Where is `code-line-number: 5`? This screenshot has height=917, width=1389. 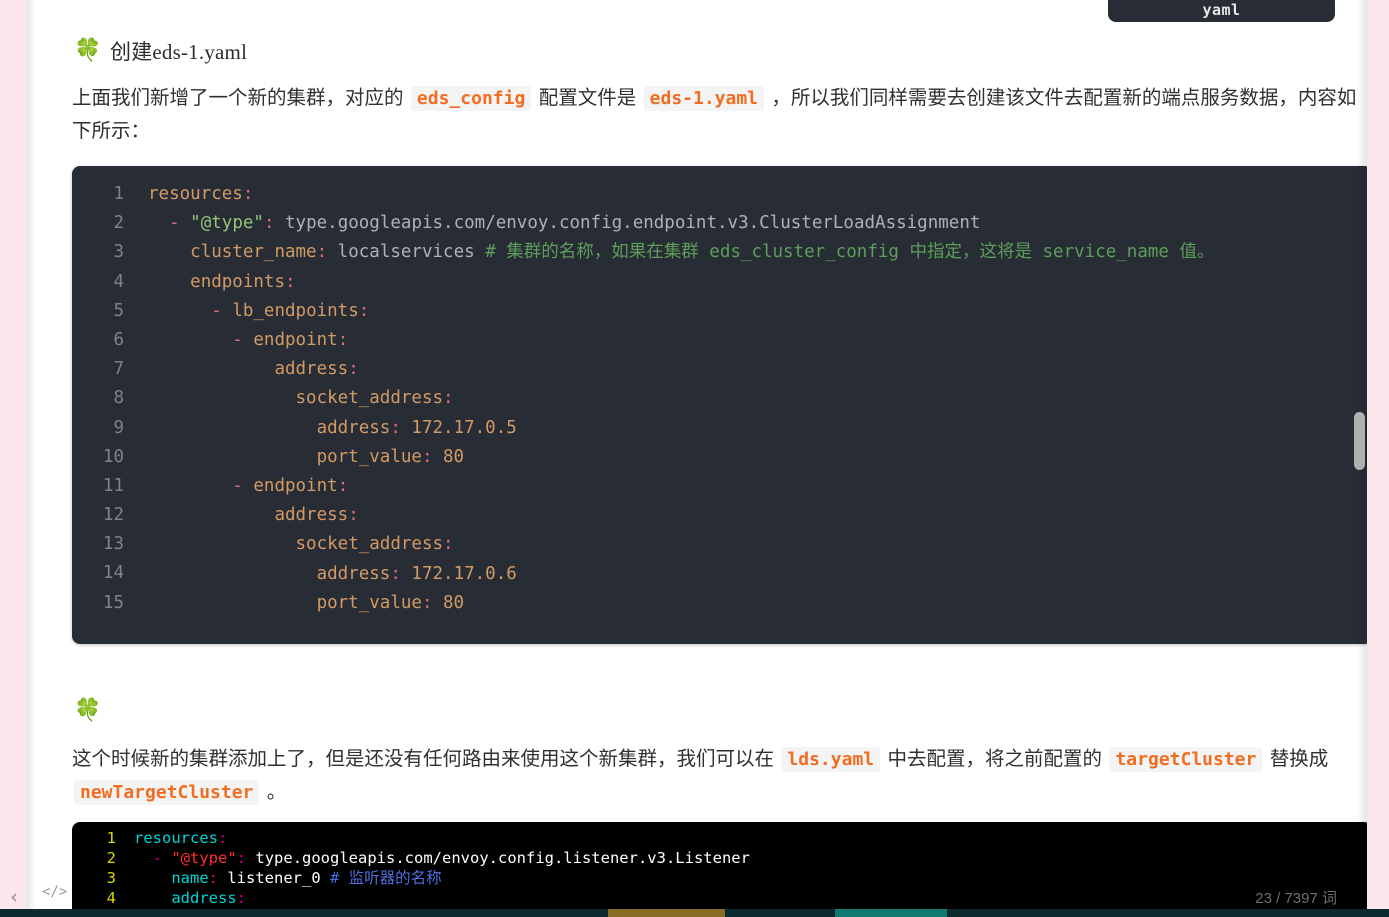 code-line-number: 5 is located at coordinates (118, 310).